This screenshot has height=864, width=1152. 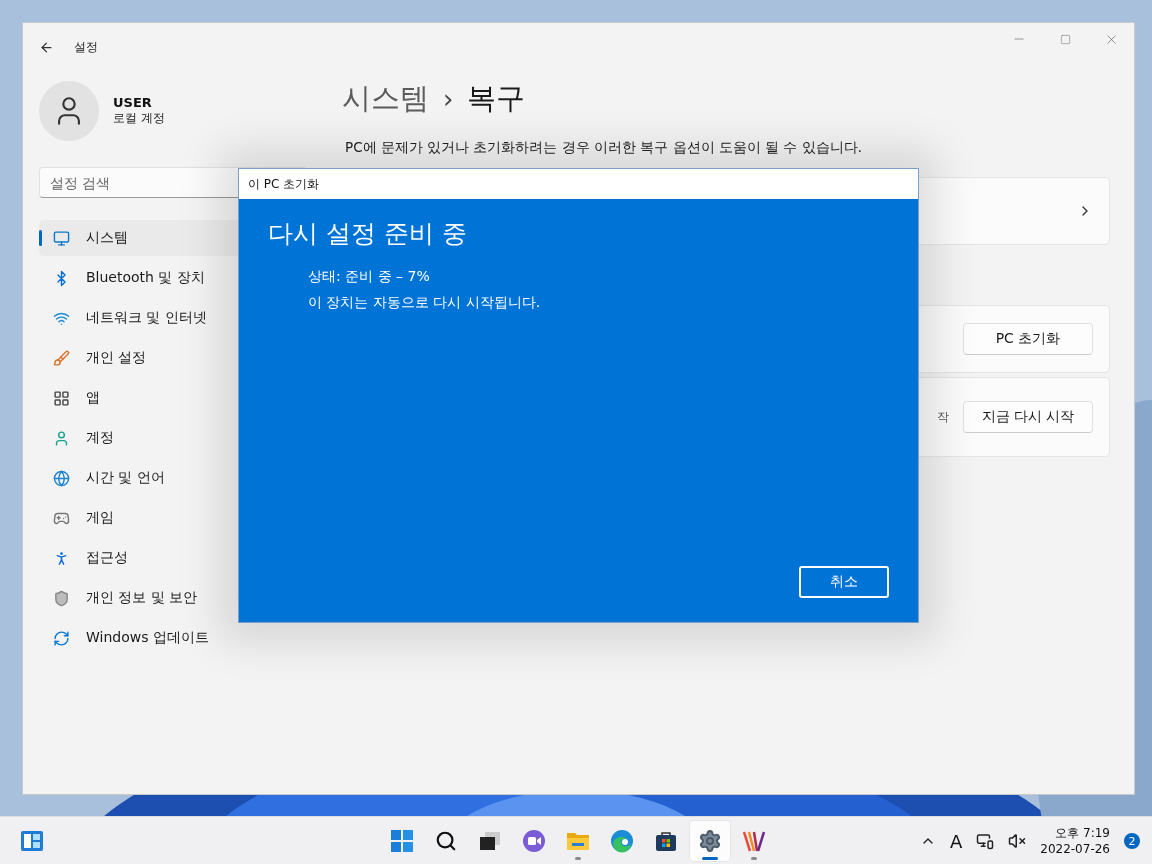 I want to click on start-icon, so click(x=402, y=841).